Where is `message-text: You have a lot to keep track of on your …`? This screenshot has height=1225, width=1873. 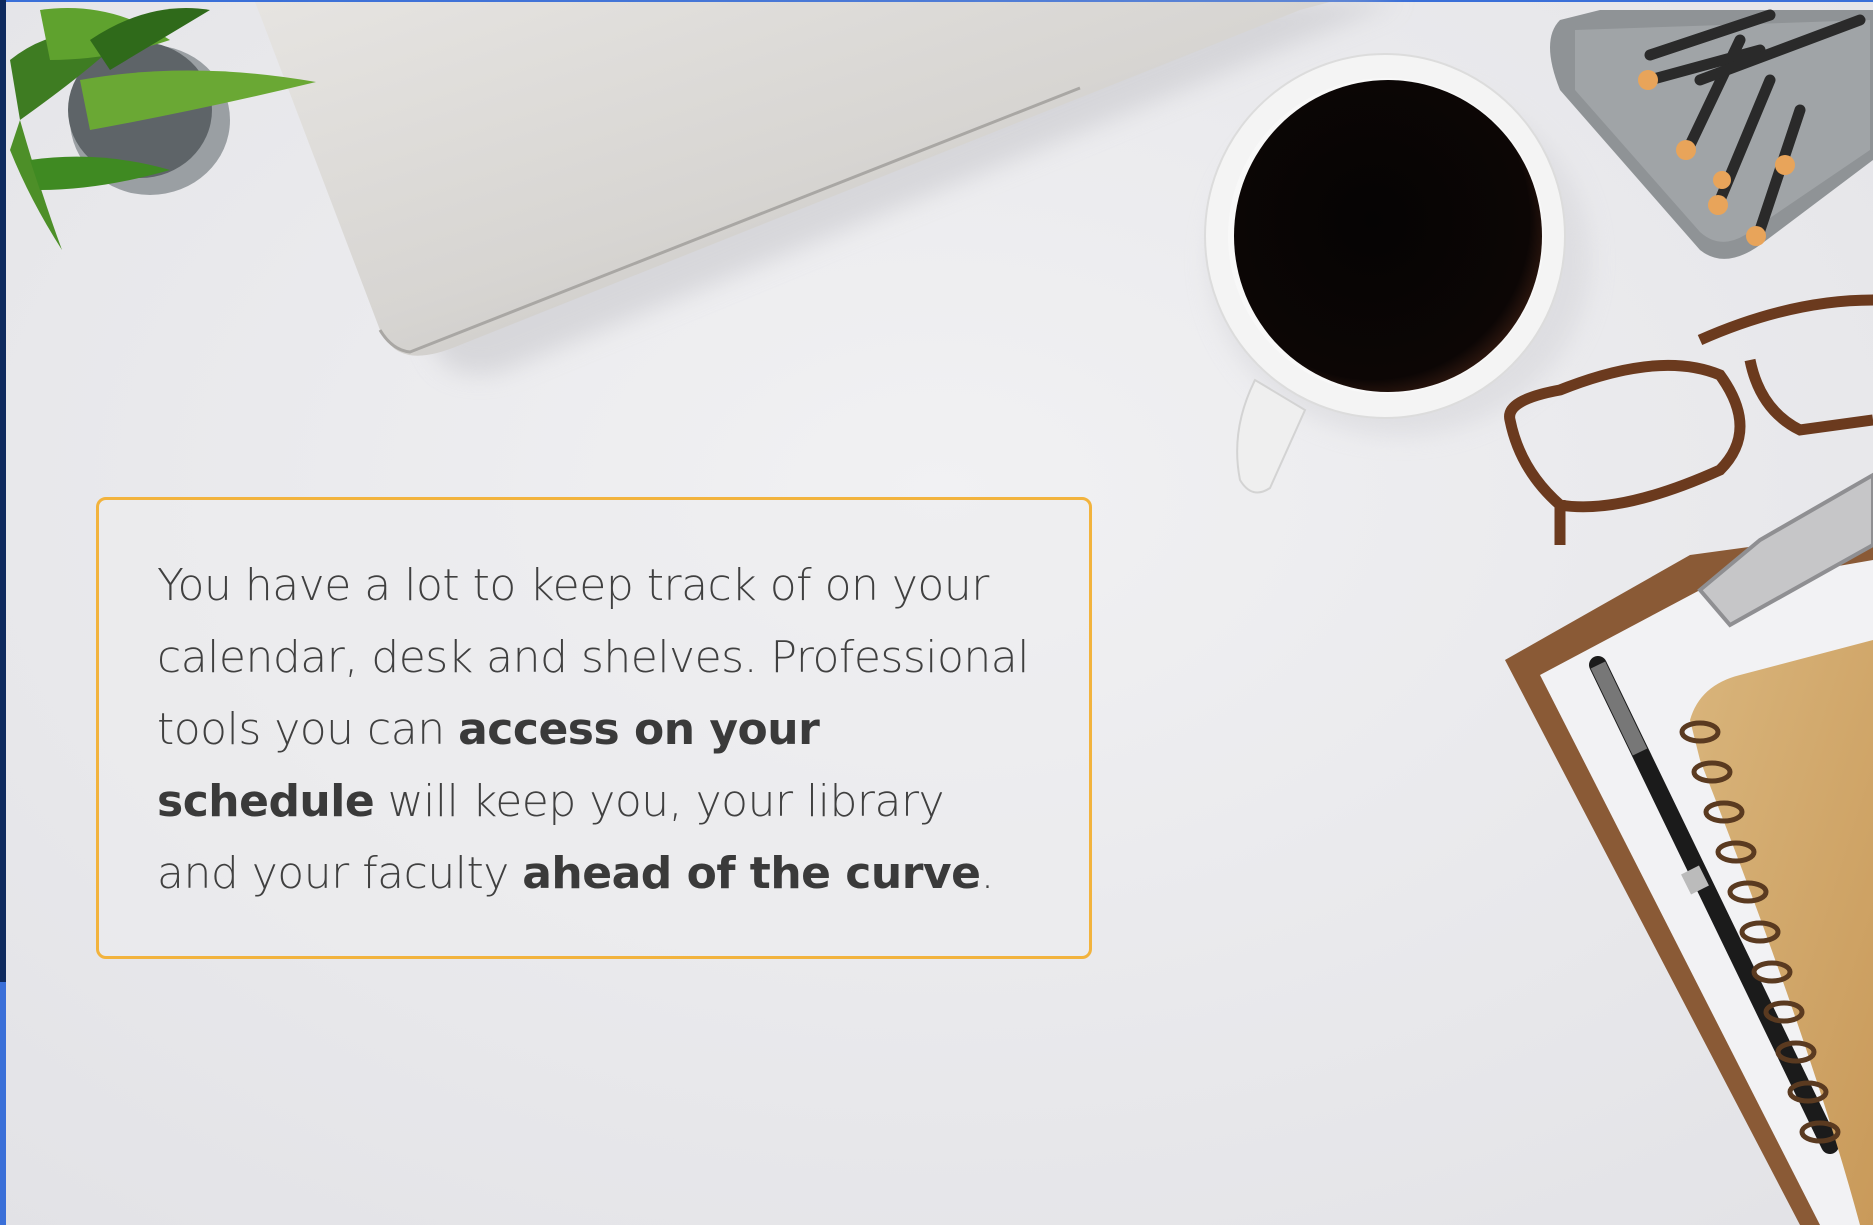 message-text: You have a lot to keep track of on your … is located at coordinates (595, 730).